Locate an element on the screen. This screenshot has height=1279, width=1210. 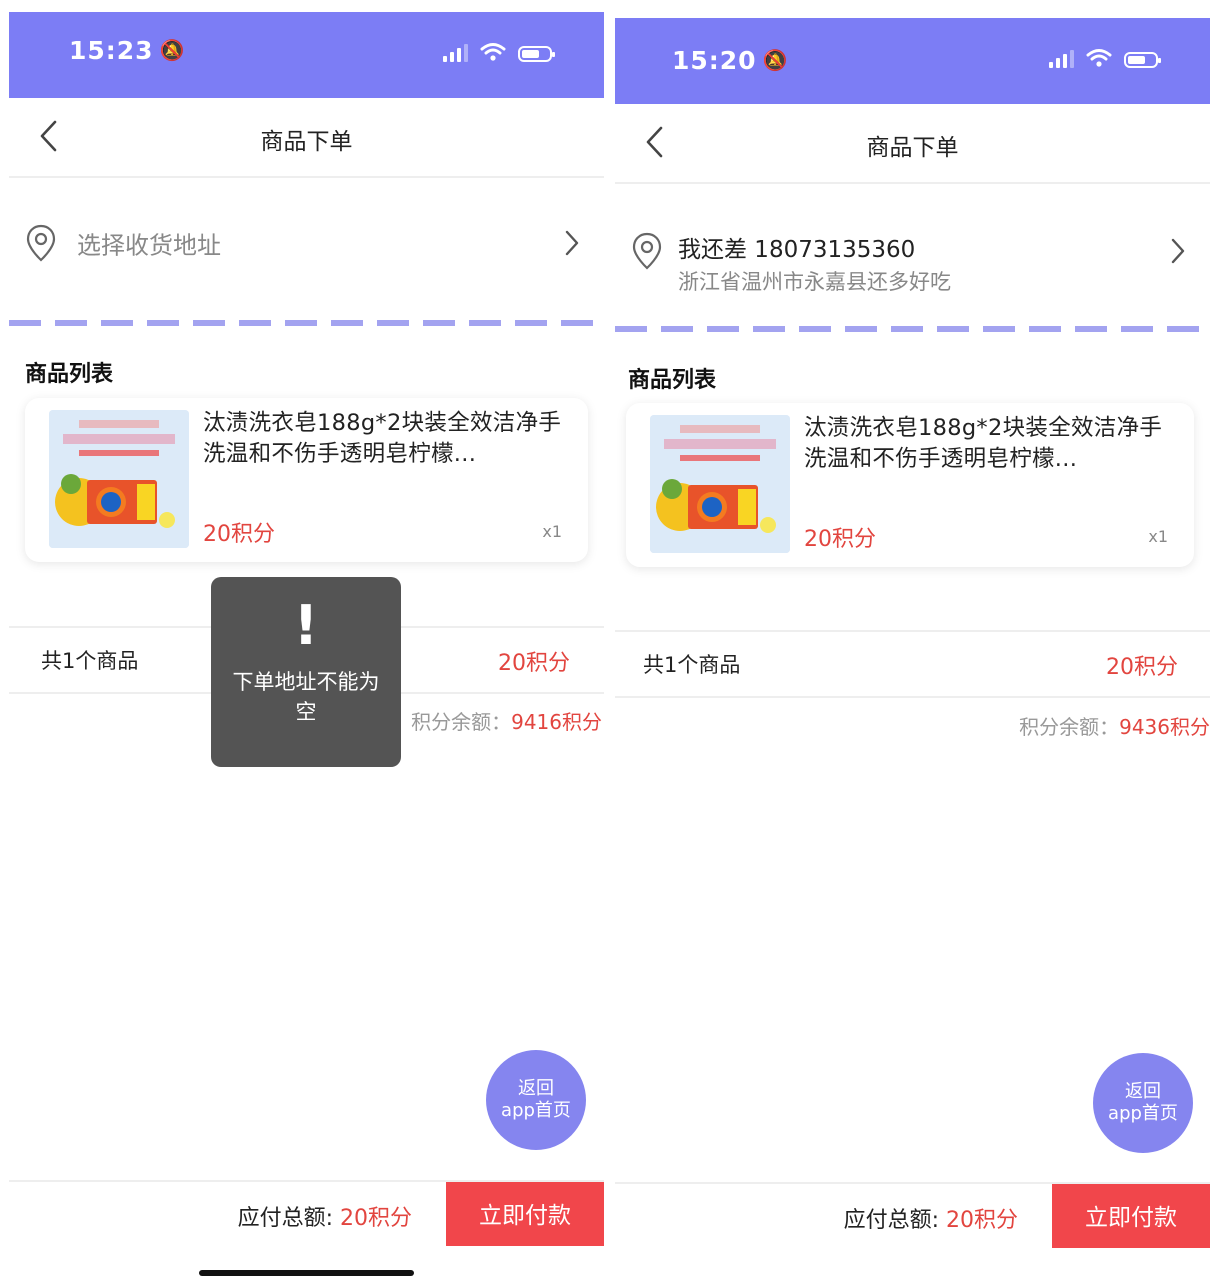
status-time: 15:20 is located at coordinates (714, 60).